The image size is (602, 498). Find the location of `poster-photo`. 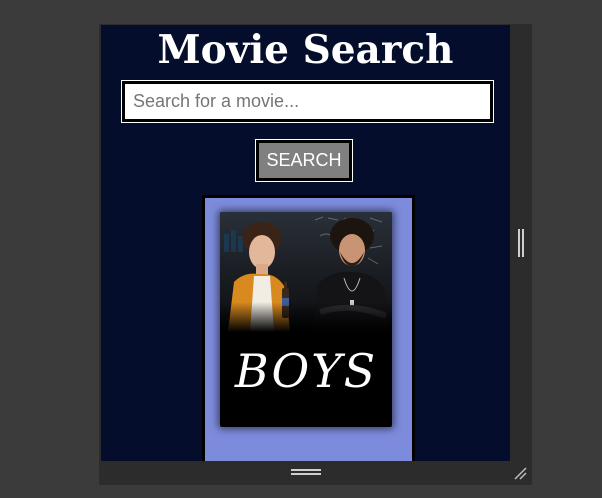

poster-photo is located at coordinates (306, 272).